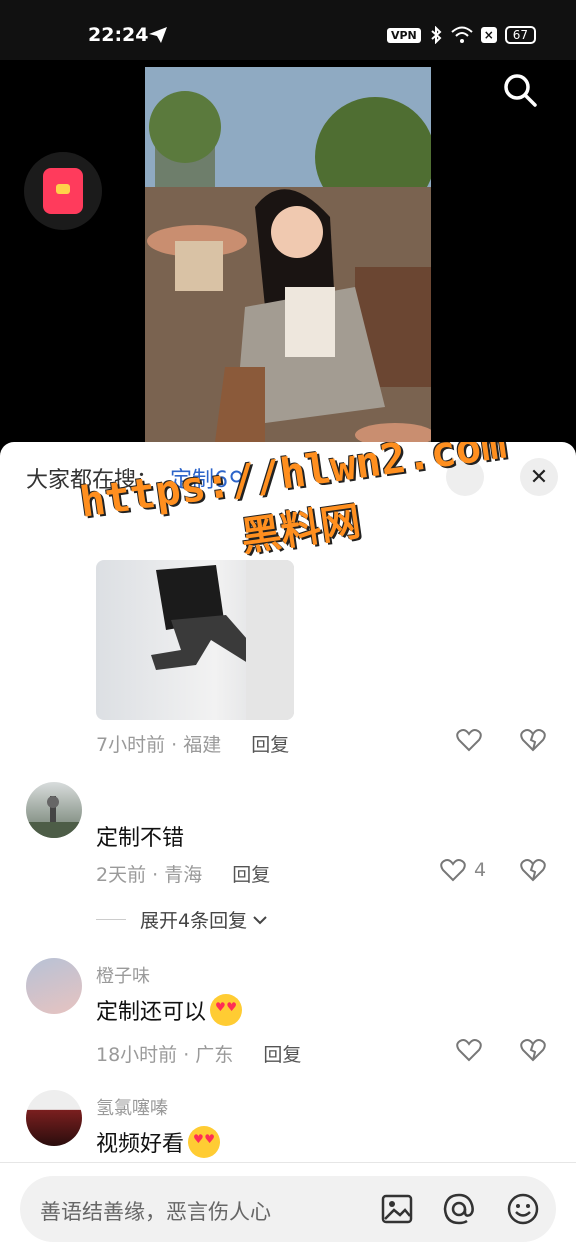 The width and height of the screenshot is (576, 1252). I want to click on close-button: ✕, so click(539, 477).